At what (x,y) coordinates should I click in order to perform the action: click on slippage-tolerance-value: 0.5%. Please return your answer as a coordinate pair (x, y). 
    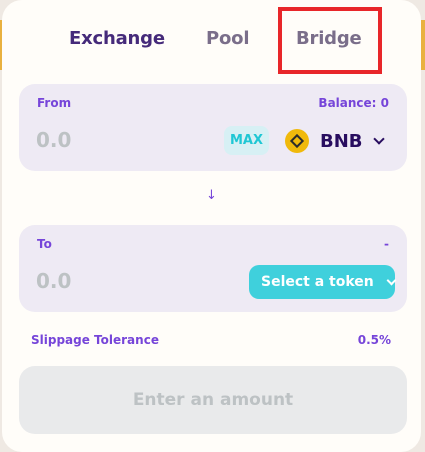
    Looking at the image, I should click on (374, 340).